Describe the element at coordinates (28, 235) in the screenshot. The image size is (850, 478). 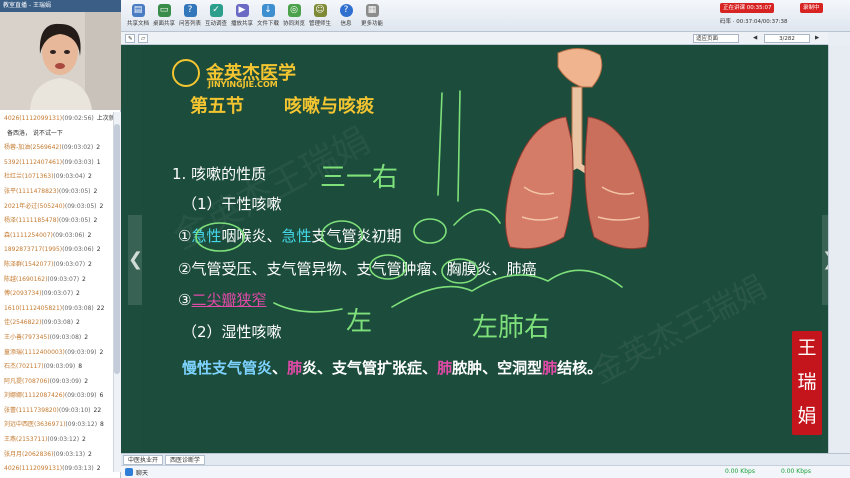
I see `chat-user: 森(1111254007)` at that location.